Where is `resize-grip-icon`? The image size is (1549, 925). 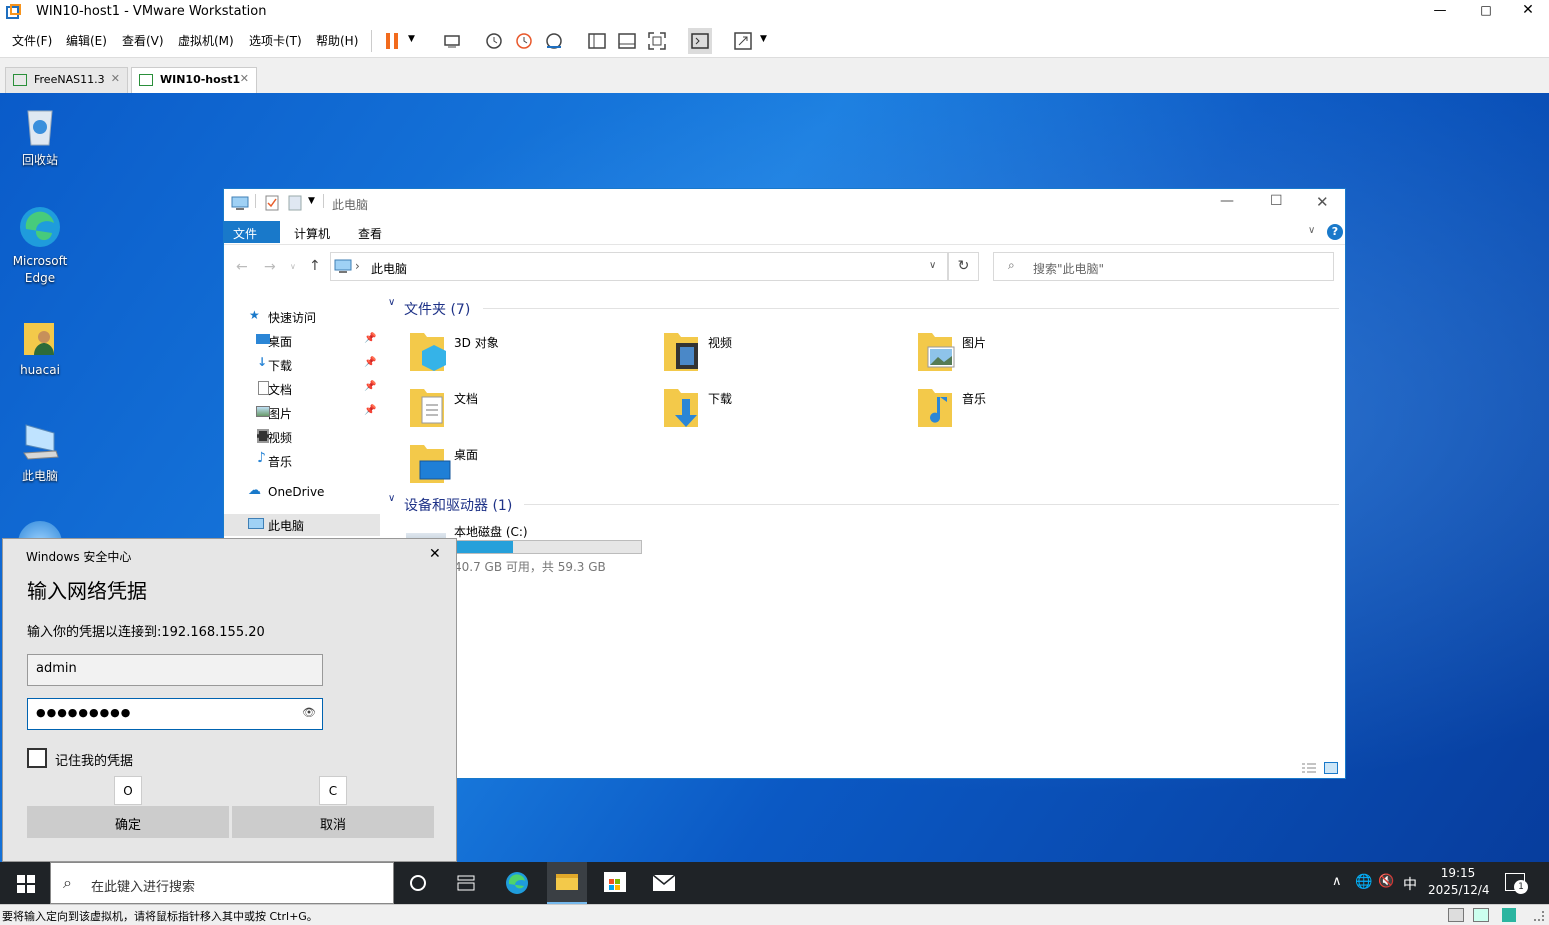
resize-grip-icon is located at coordinates (1539, 916).